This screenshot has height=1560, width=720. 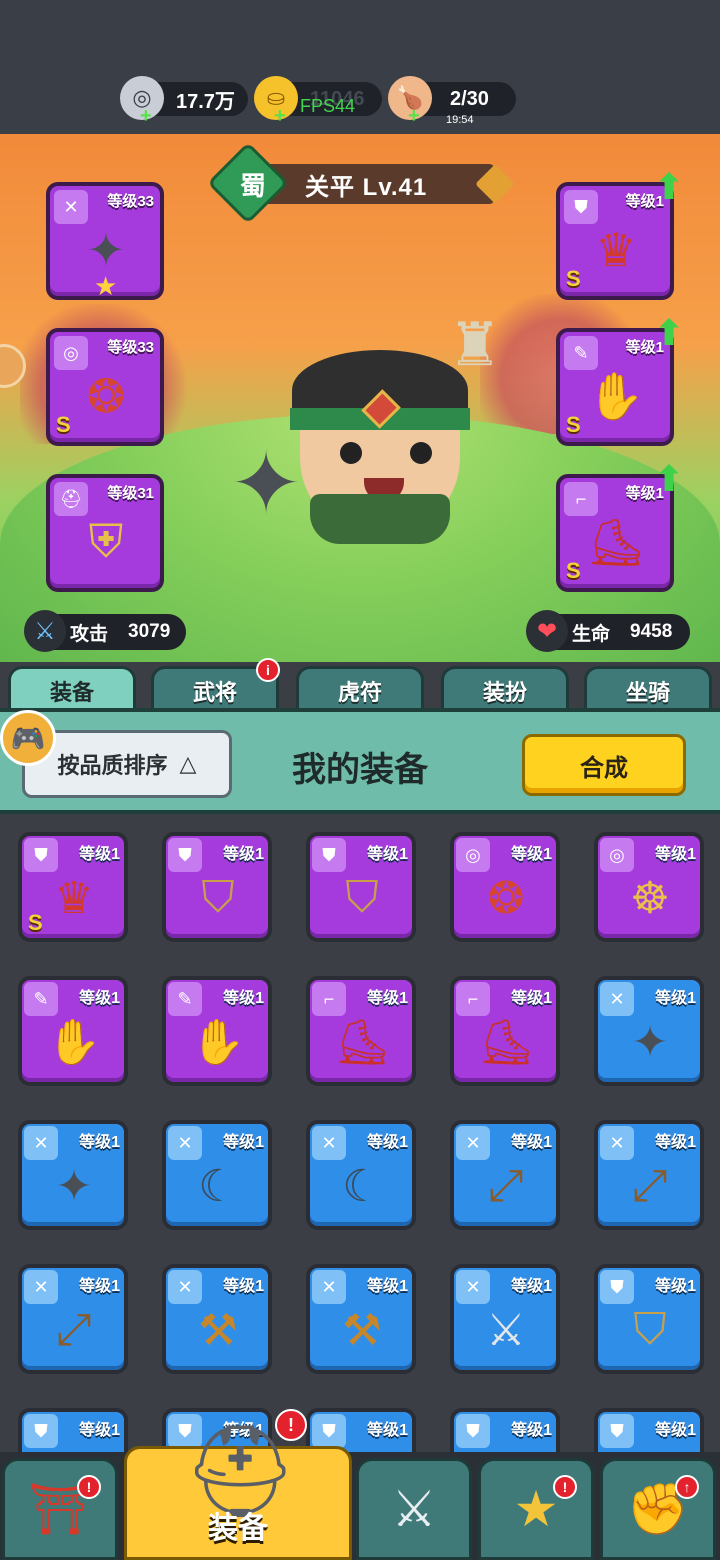 I want to click on tab-costume: 装扮, so click(x=505, y=689).